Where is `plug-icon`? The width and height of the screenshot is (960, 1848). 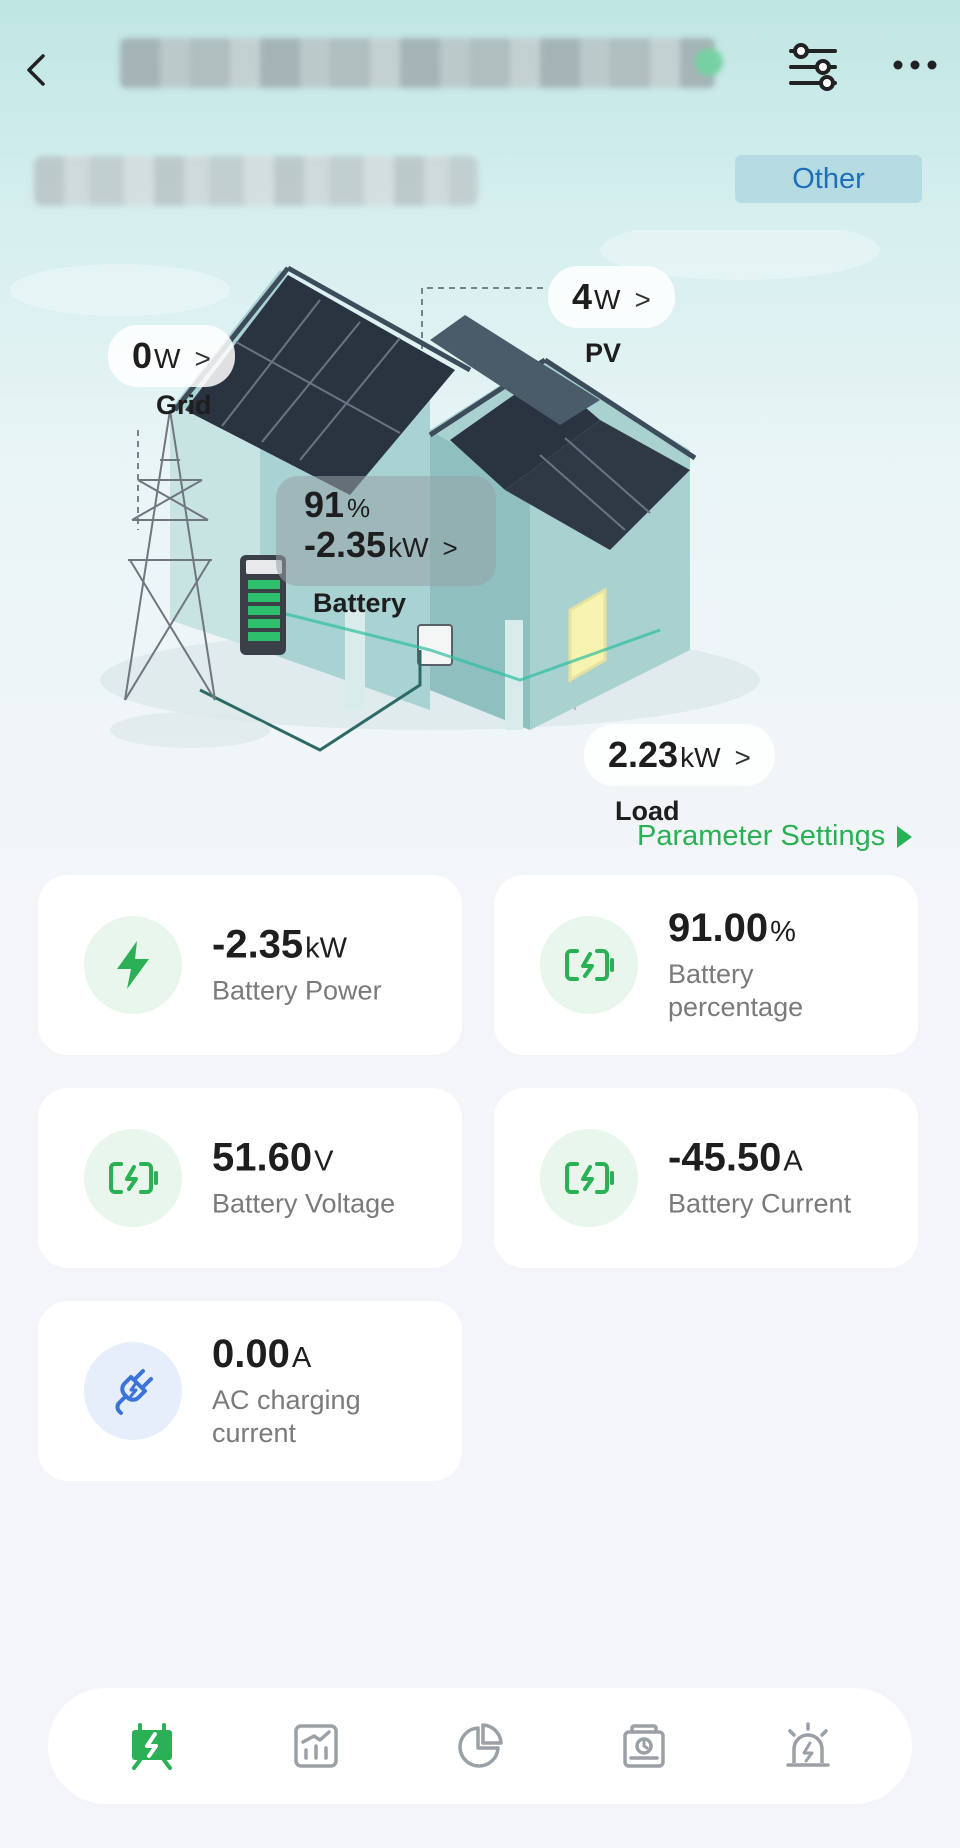 plug-icon is located at coordinates (133, 1391).